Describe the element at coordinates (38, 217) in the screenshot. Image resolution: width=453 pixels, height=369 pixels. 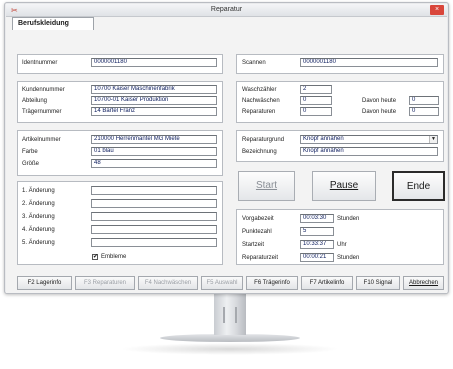
I see `aenderung-3-label: 3. Änderung` at that location.